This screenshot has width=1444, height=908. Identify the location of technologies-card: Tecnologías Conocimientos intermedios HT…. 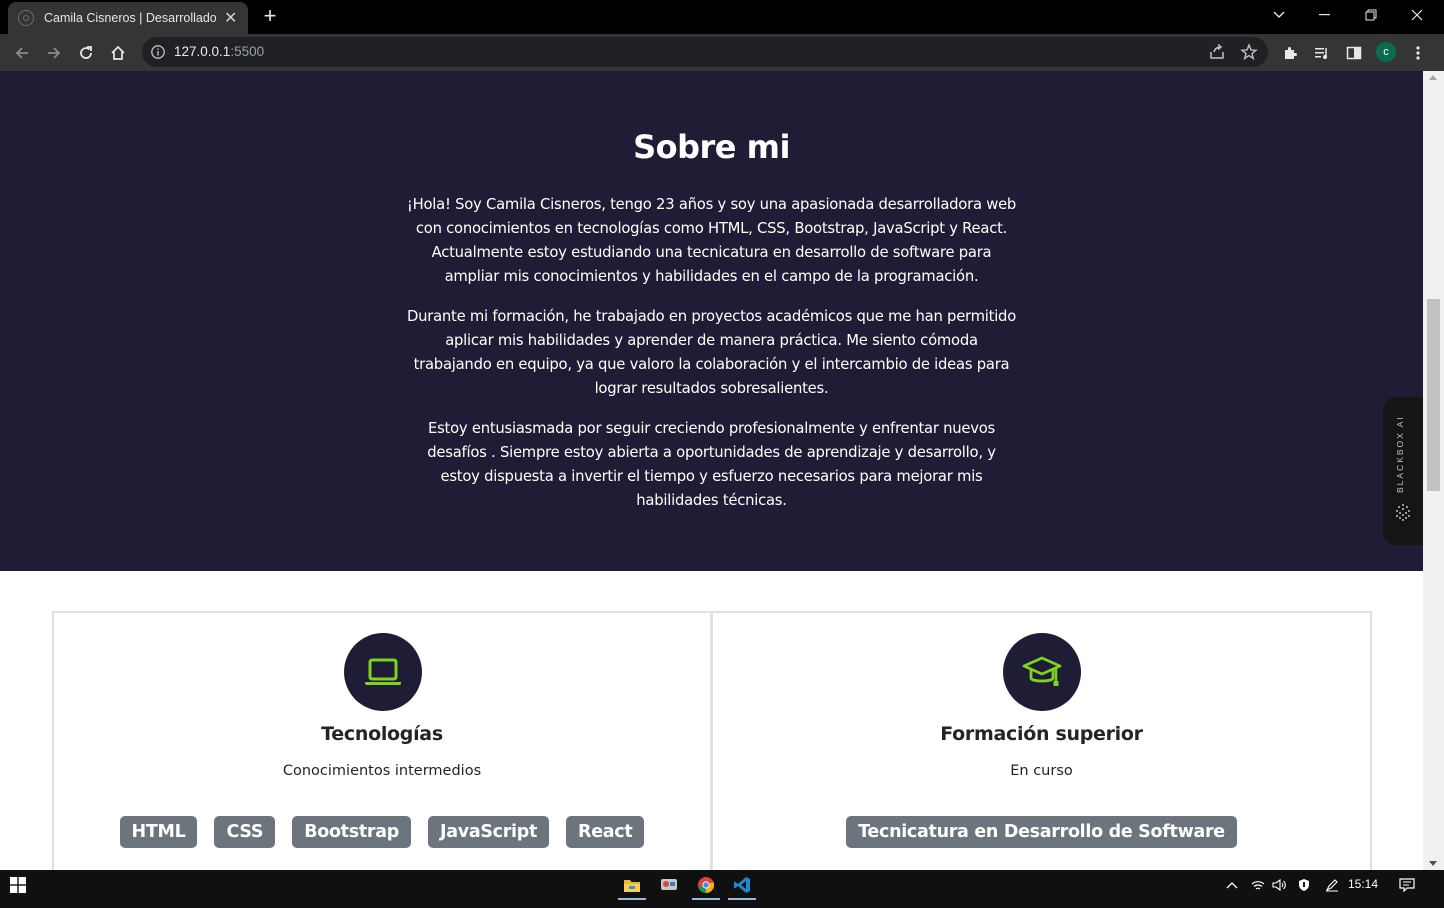
(382, 740).